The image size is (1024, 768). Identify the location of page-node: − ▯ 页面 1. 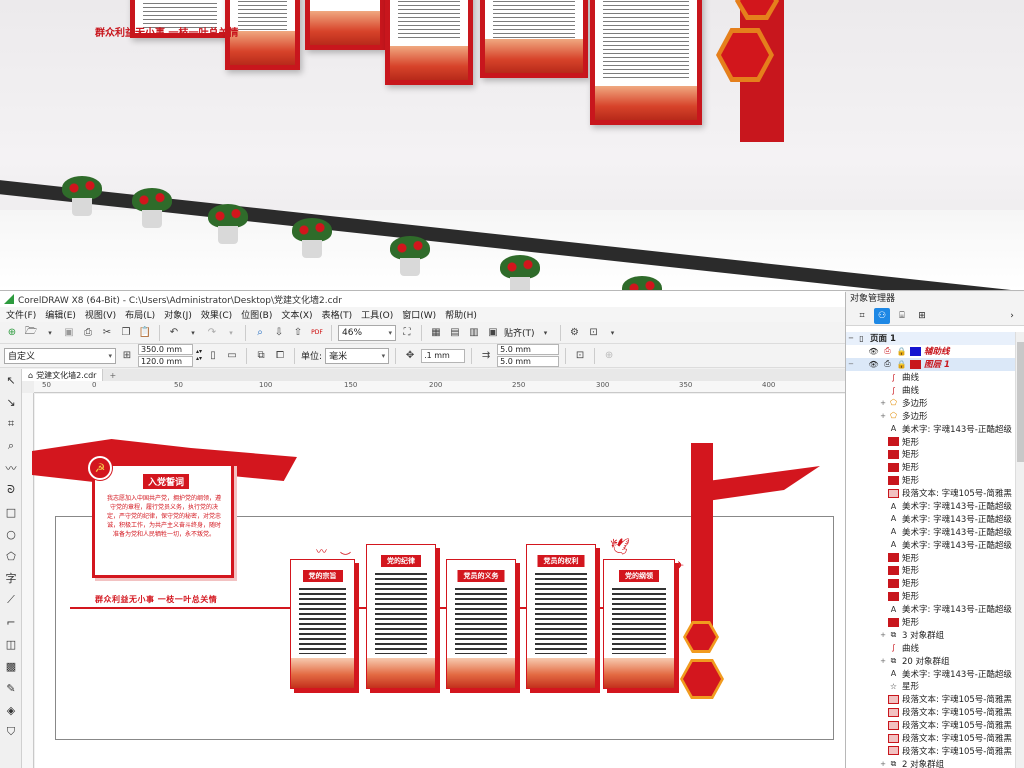
(931, 338).